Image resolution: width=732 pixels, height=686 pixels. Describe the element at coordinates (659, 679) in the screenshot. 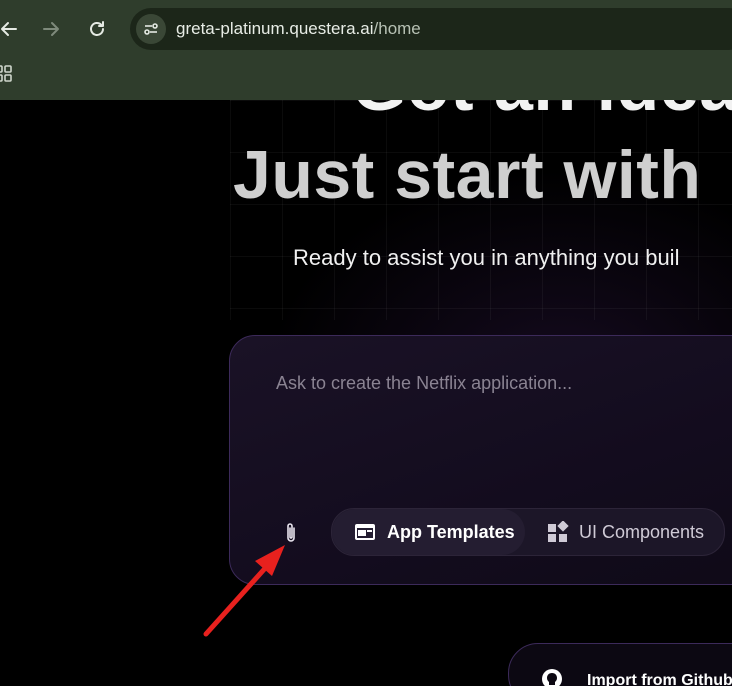

I see `import-github-label: Import from Github` at that location.